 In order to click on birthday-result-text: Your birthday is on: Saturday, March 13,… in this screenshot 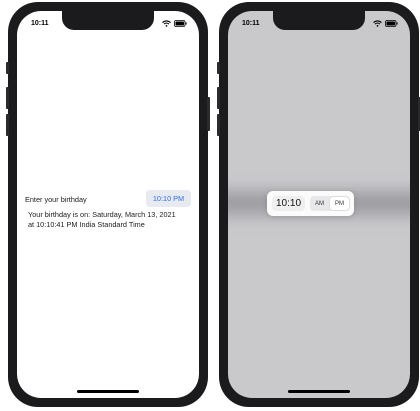, I will do `click(112, 220)`.